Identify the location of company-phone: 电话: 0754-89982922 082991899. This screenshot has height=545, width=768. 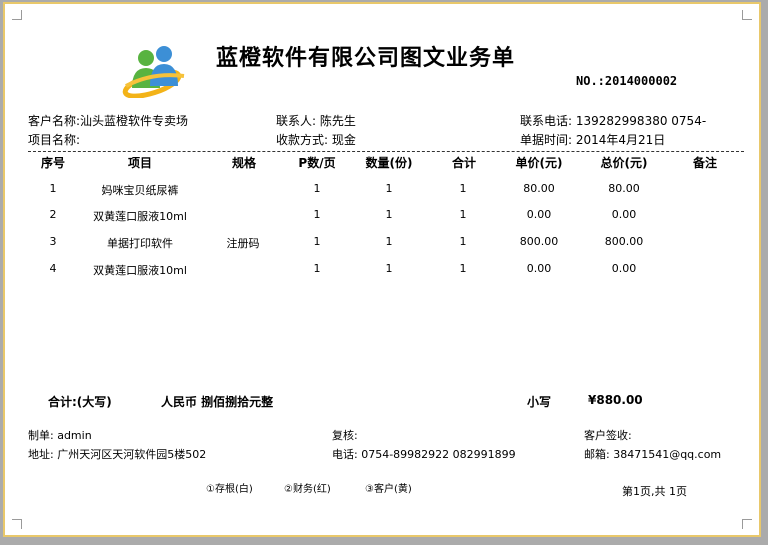
(424, 454).